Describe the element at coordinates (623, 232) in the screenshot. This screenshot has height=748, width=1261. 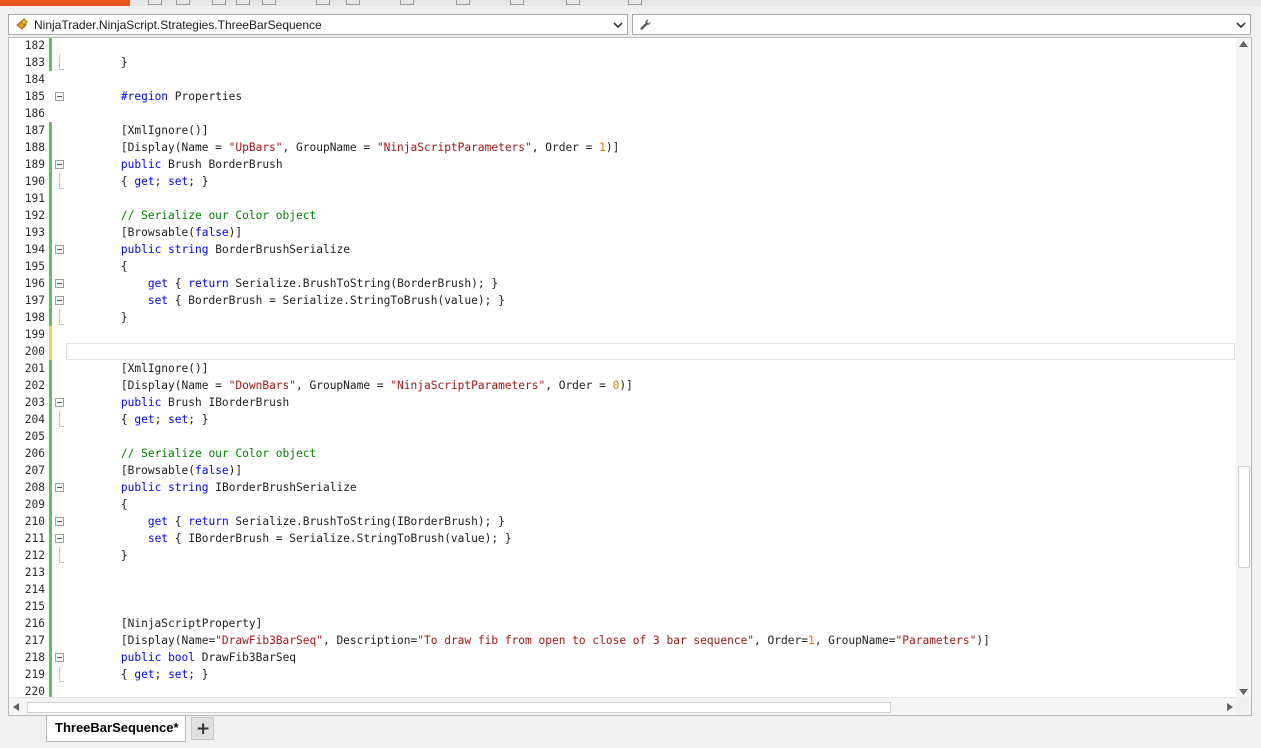
I see `code-line: 193 [Browsable(false)]` at that location.